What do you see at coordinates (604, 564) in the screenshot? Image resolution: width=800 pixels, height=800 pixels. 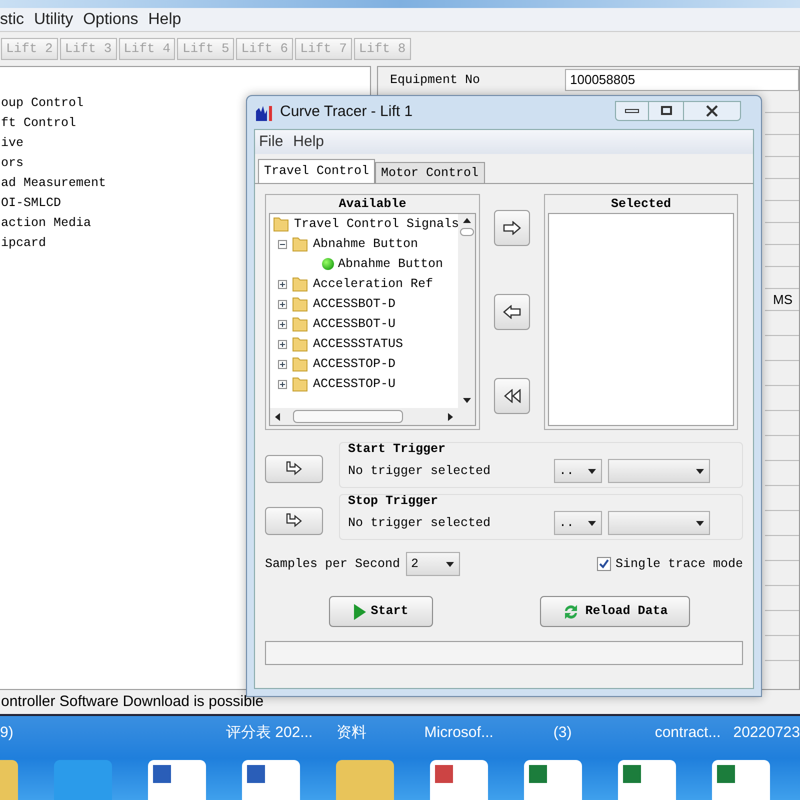 I see `checkbox` at bounding box center [604, 564].